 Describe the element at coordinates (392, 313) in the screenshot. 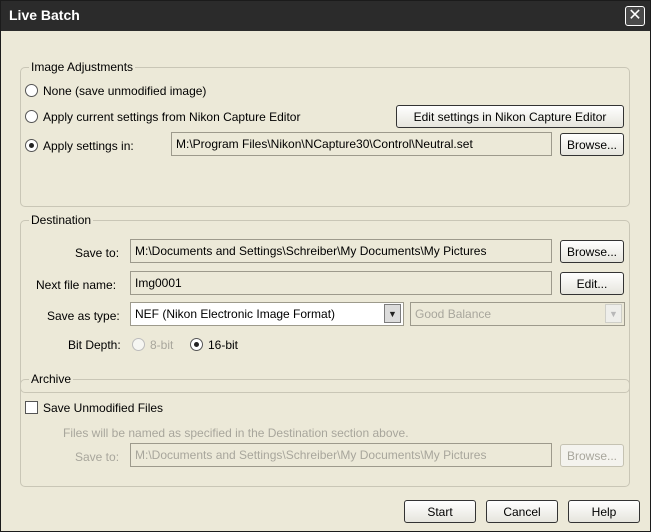

I see `save-as-type-dropdown-icon: ▼` at that location.